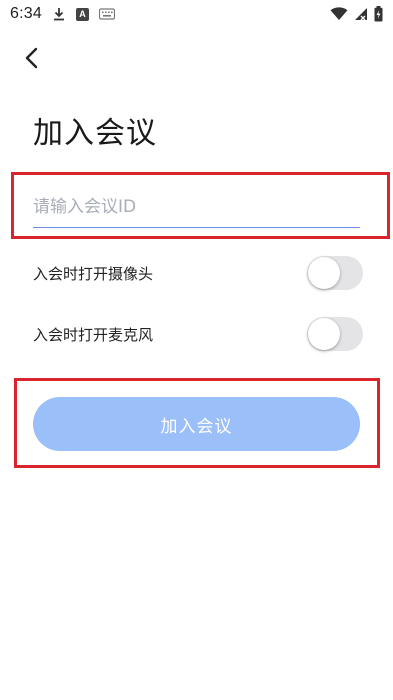  Describe the element at coordinates (196, 424) in the screenshot. I see `join-meeting-button: 加入会议` at that location.